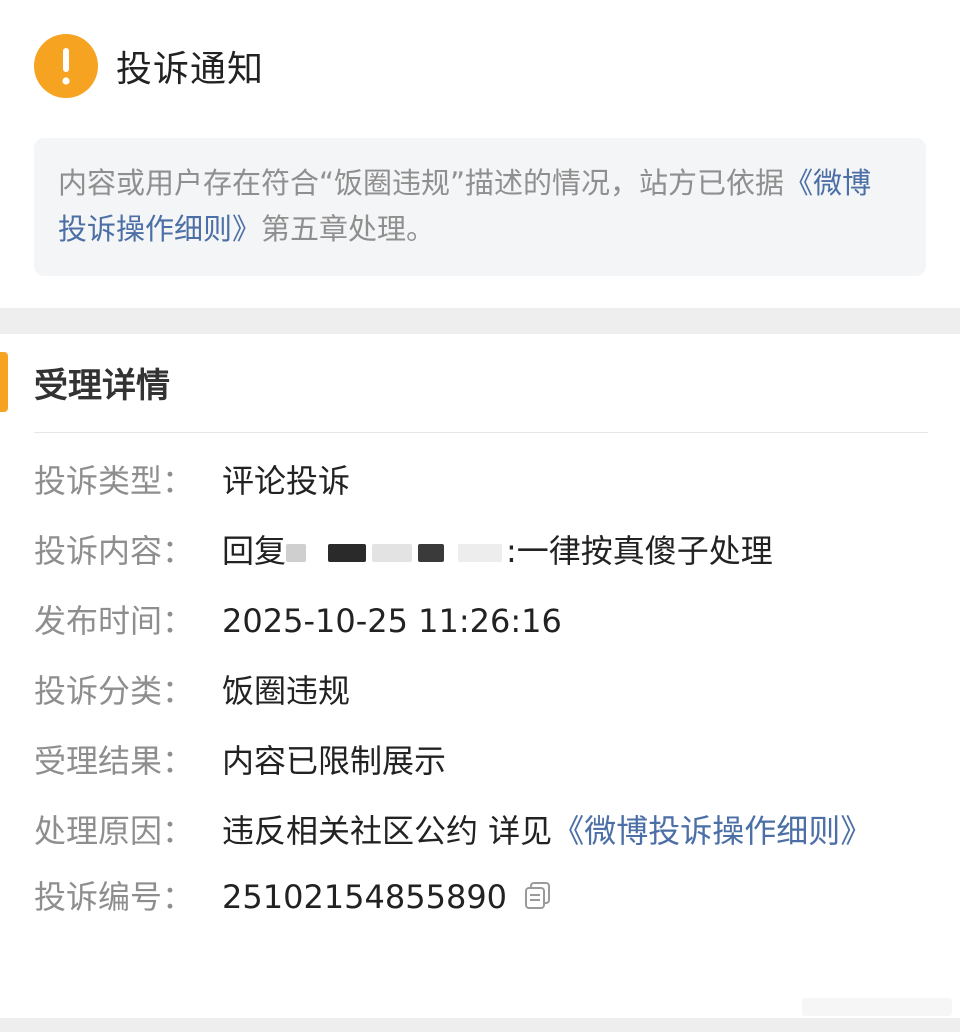  I want to click on detail-row-publish-time: 发布时间： 2025-10-25 11:26:16, so click(481, 621).